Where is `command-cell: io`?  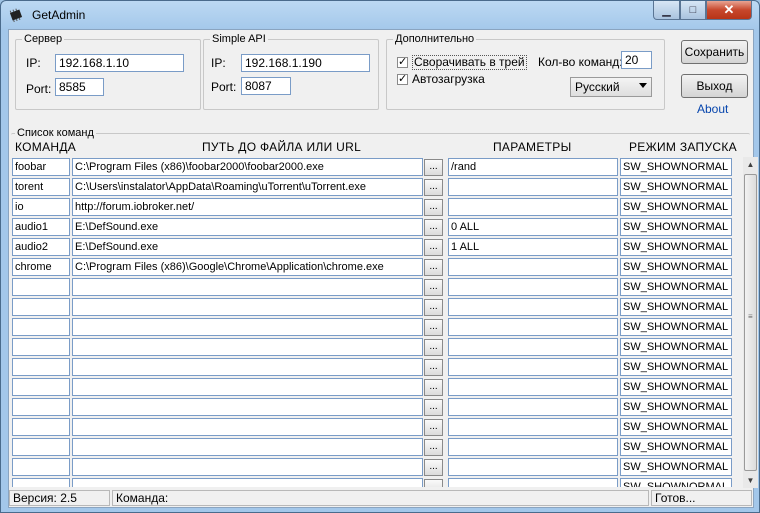
command-cell: io is located at coordinates (41, 207).